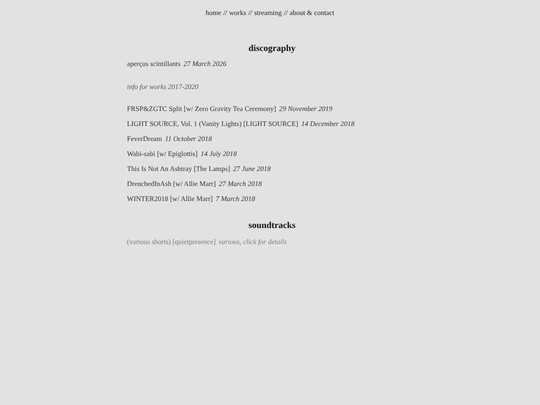 The image size is (540, 405). I want to click on section-heading: soundtracks, so click(272, 225).